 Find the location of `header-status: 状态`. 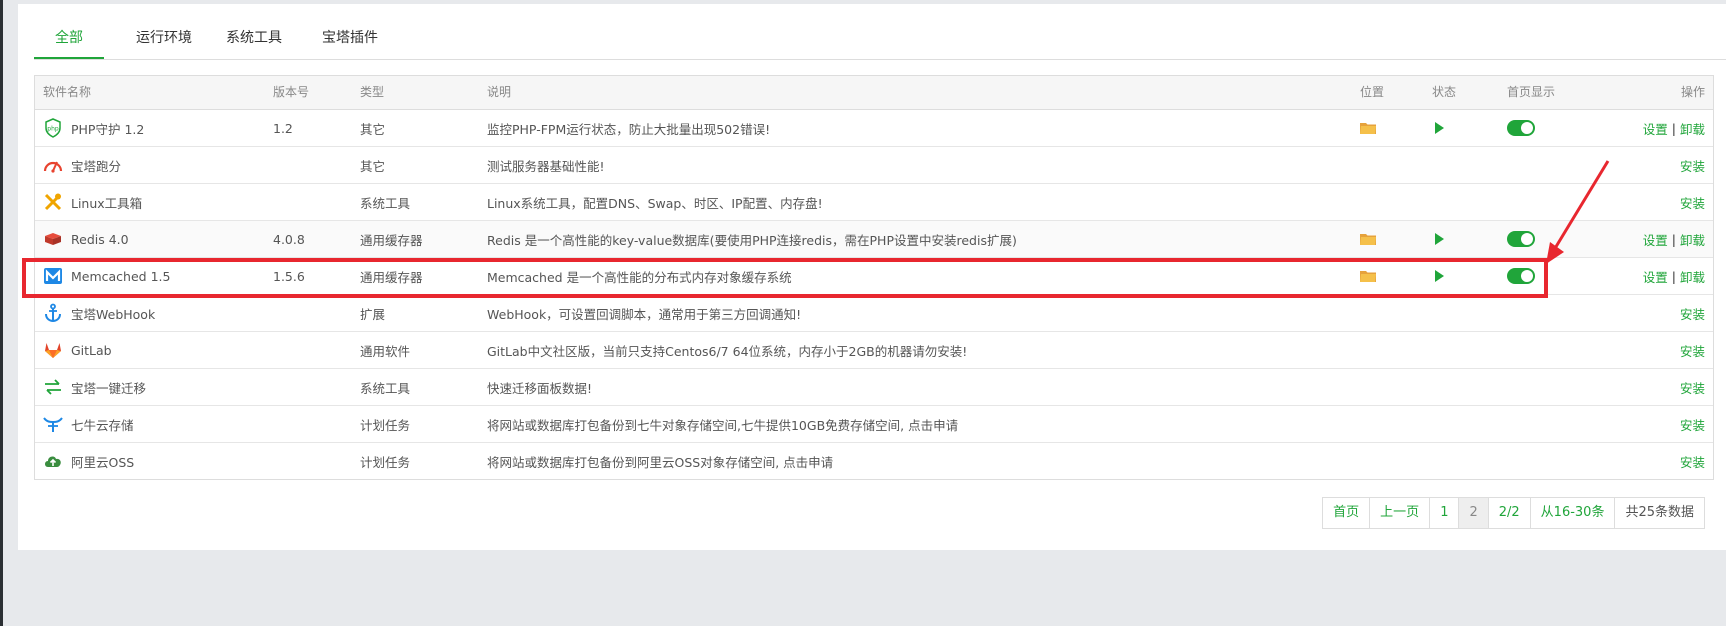

header-status: 状态 is located at coordinates (1444, 92).